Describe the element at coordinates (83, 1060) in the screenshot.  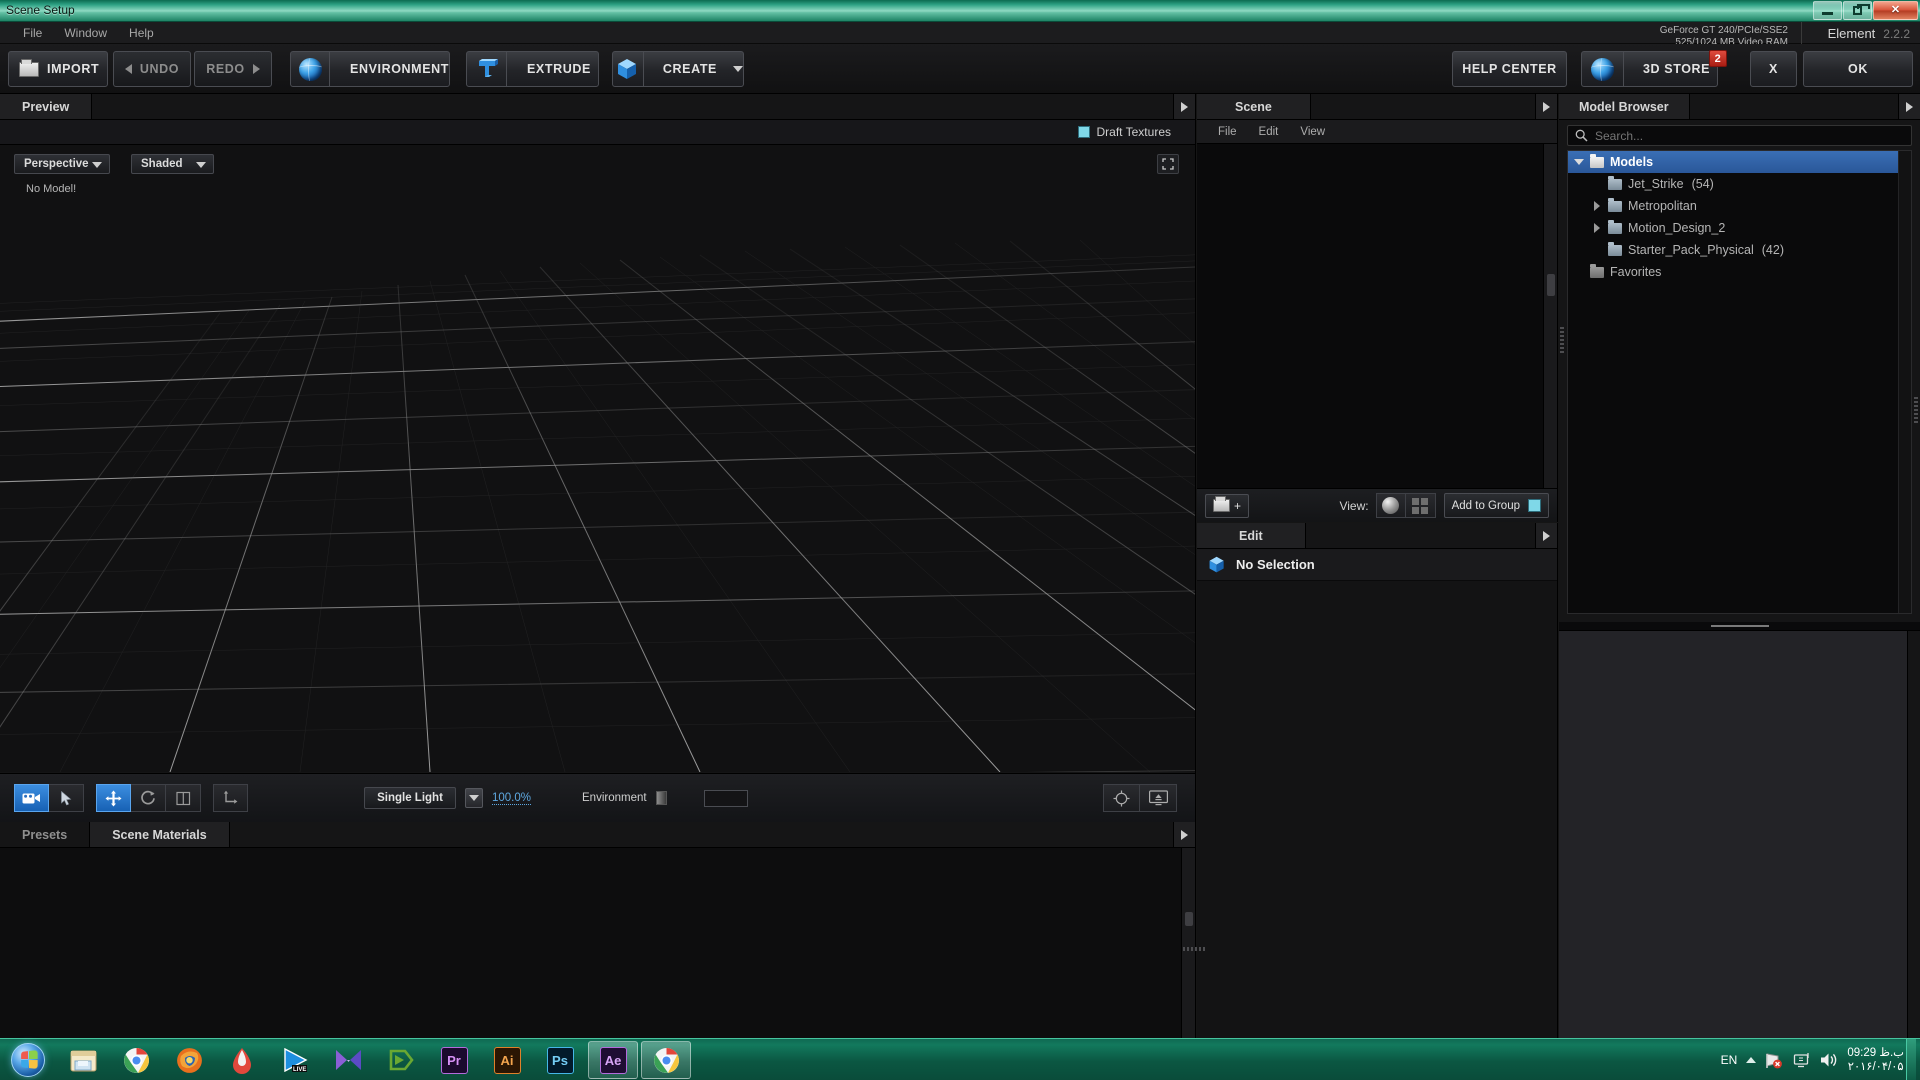
I see `taskbar-item-explorer` at that location.